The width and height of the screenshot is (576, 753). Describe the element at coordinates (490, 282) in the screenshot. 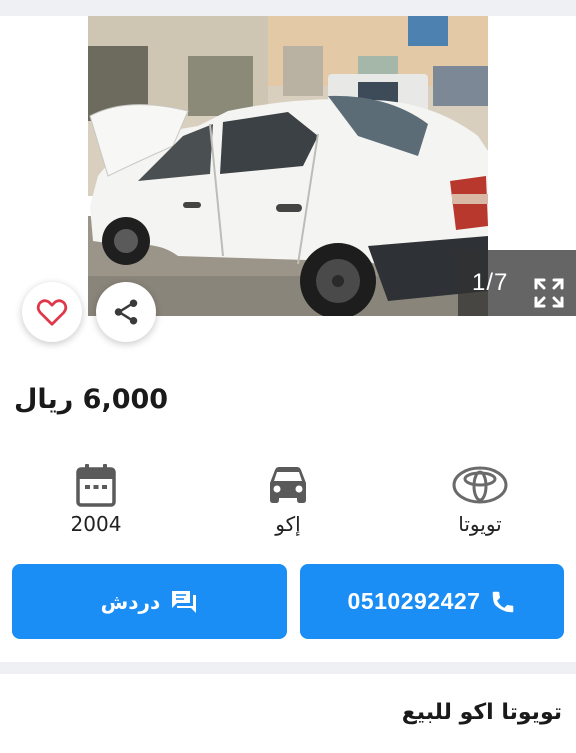

I see `photo-counter-text: 1/7` at that location.